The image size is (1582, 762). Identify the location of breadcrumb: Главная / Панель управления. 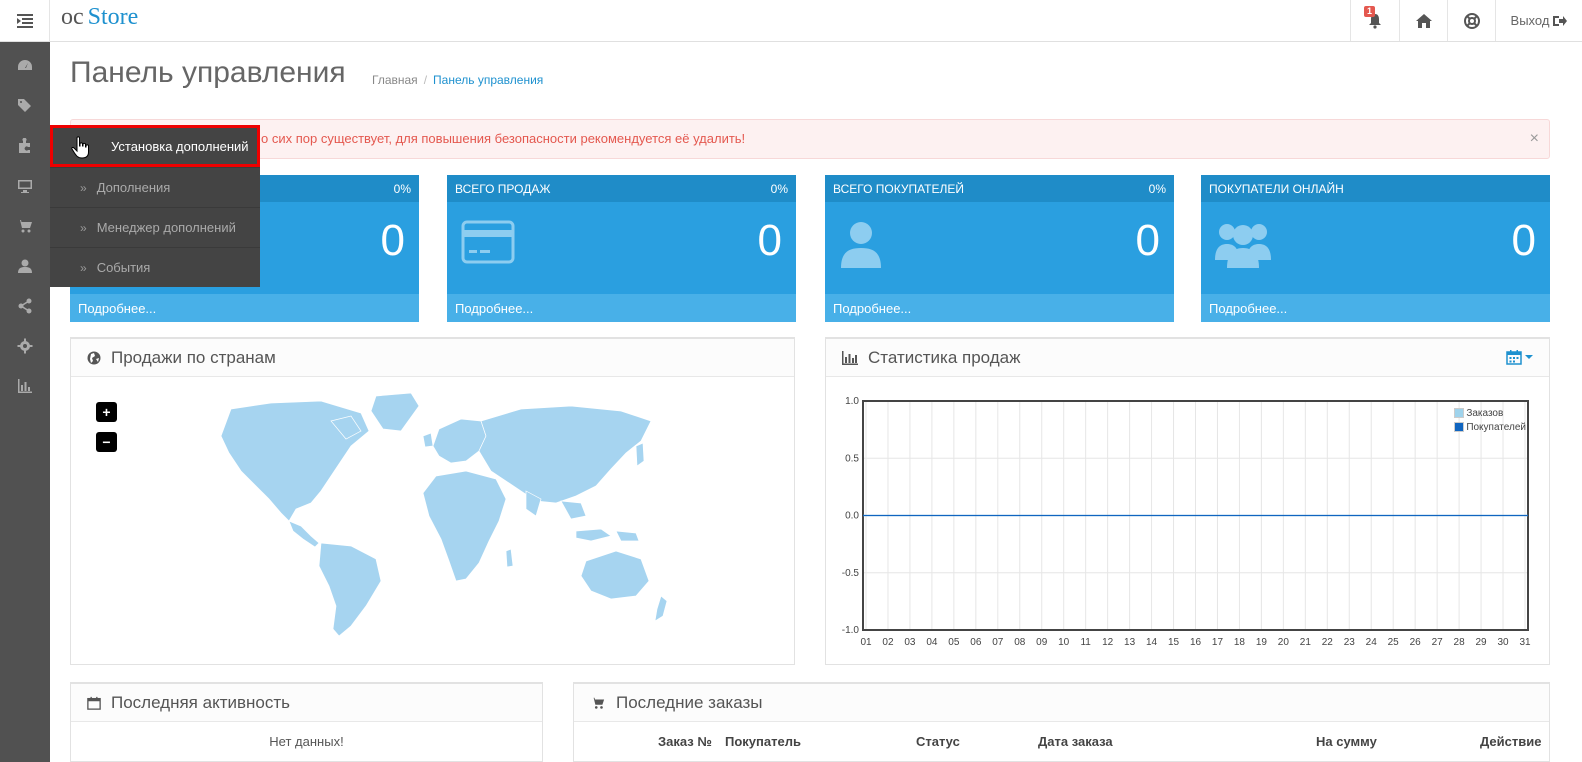
(457, 80).